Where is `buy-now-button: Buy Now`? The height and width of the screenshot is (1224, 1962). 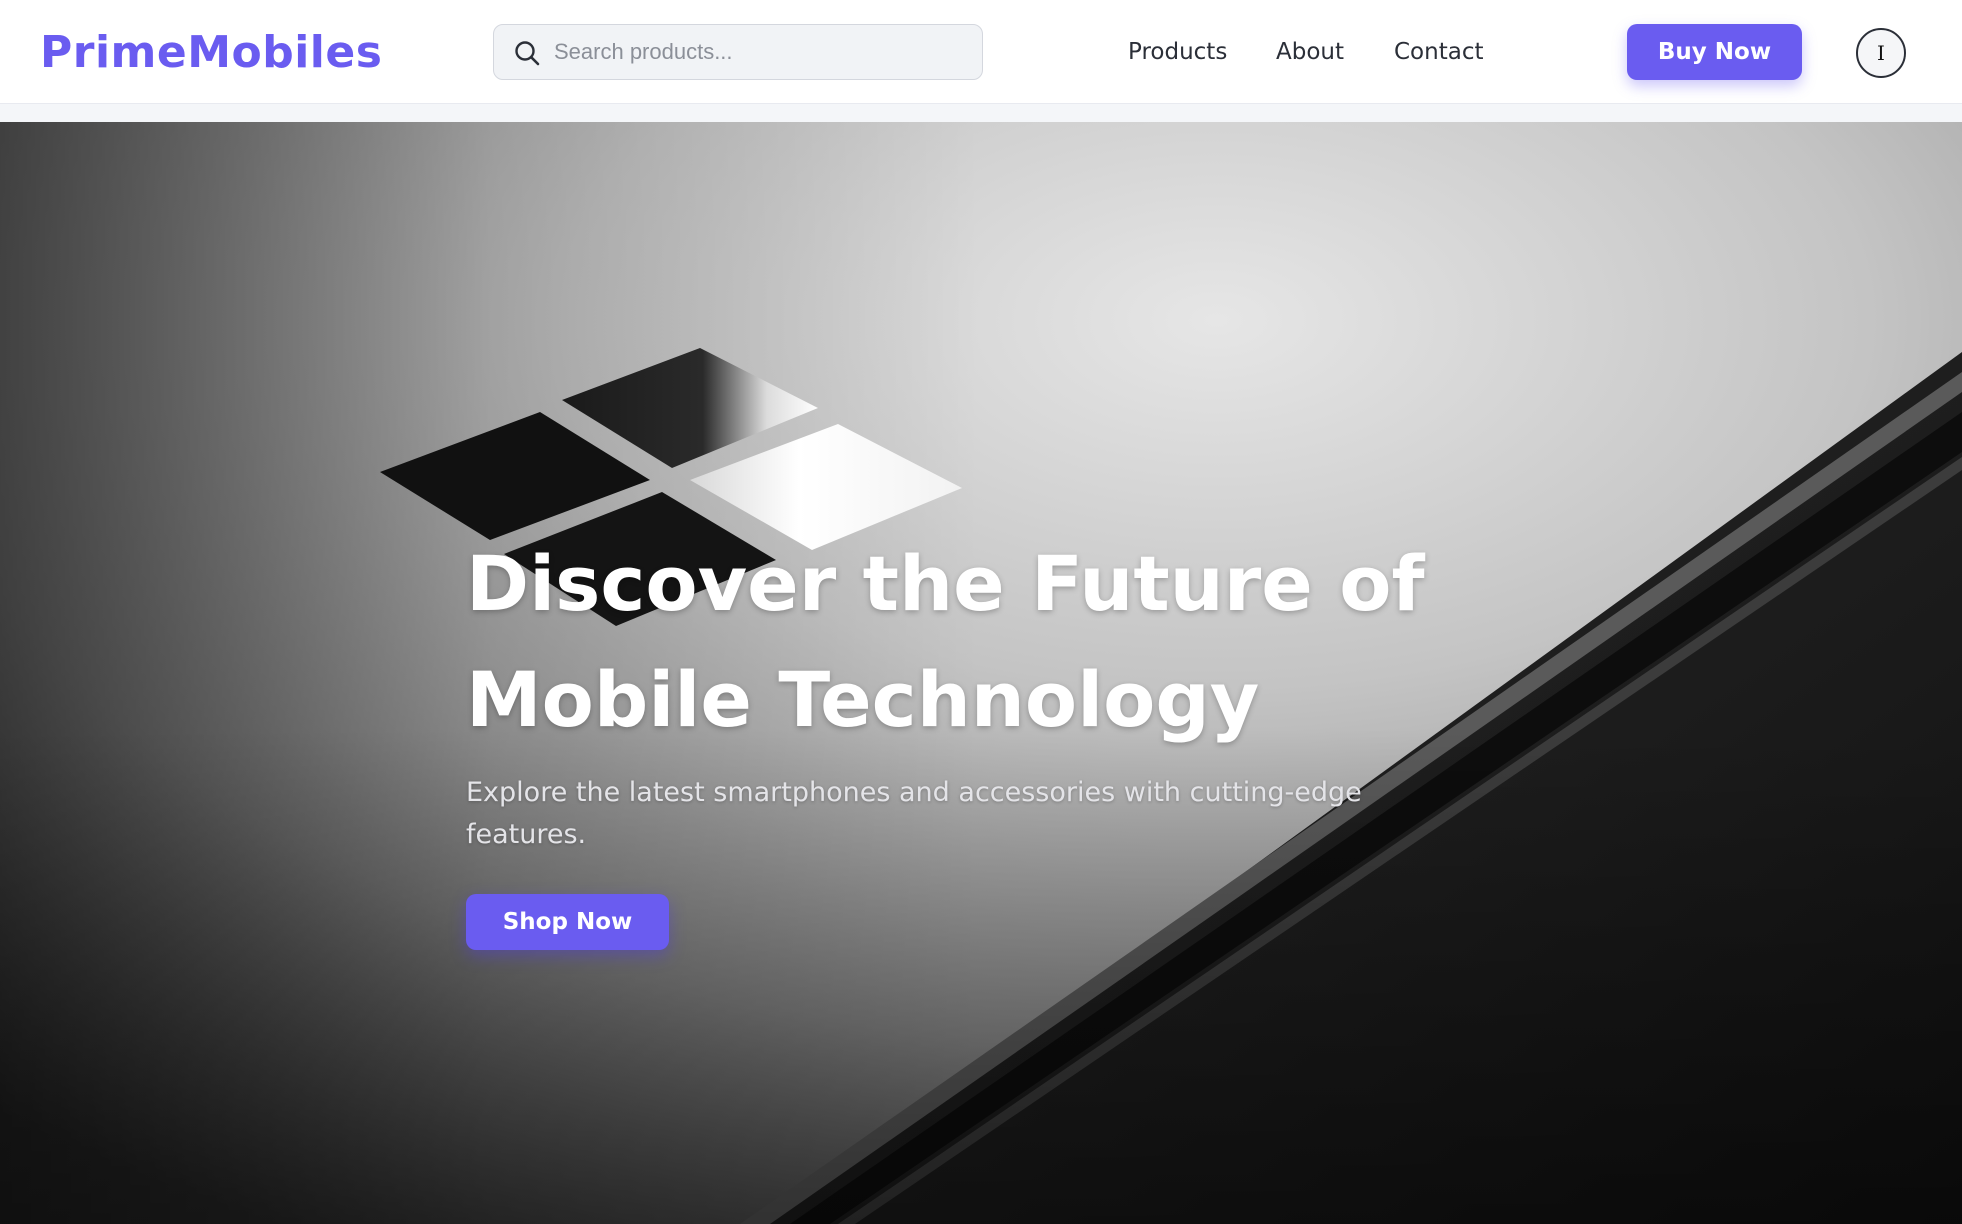
buy-now-button: Buy Now is located at coordinates (1714, 52).